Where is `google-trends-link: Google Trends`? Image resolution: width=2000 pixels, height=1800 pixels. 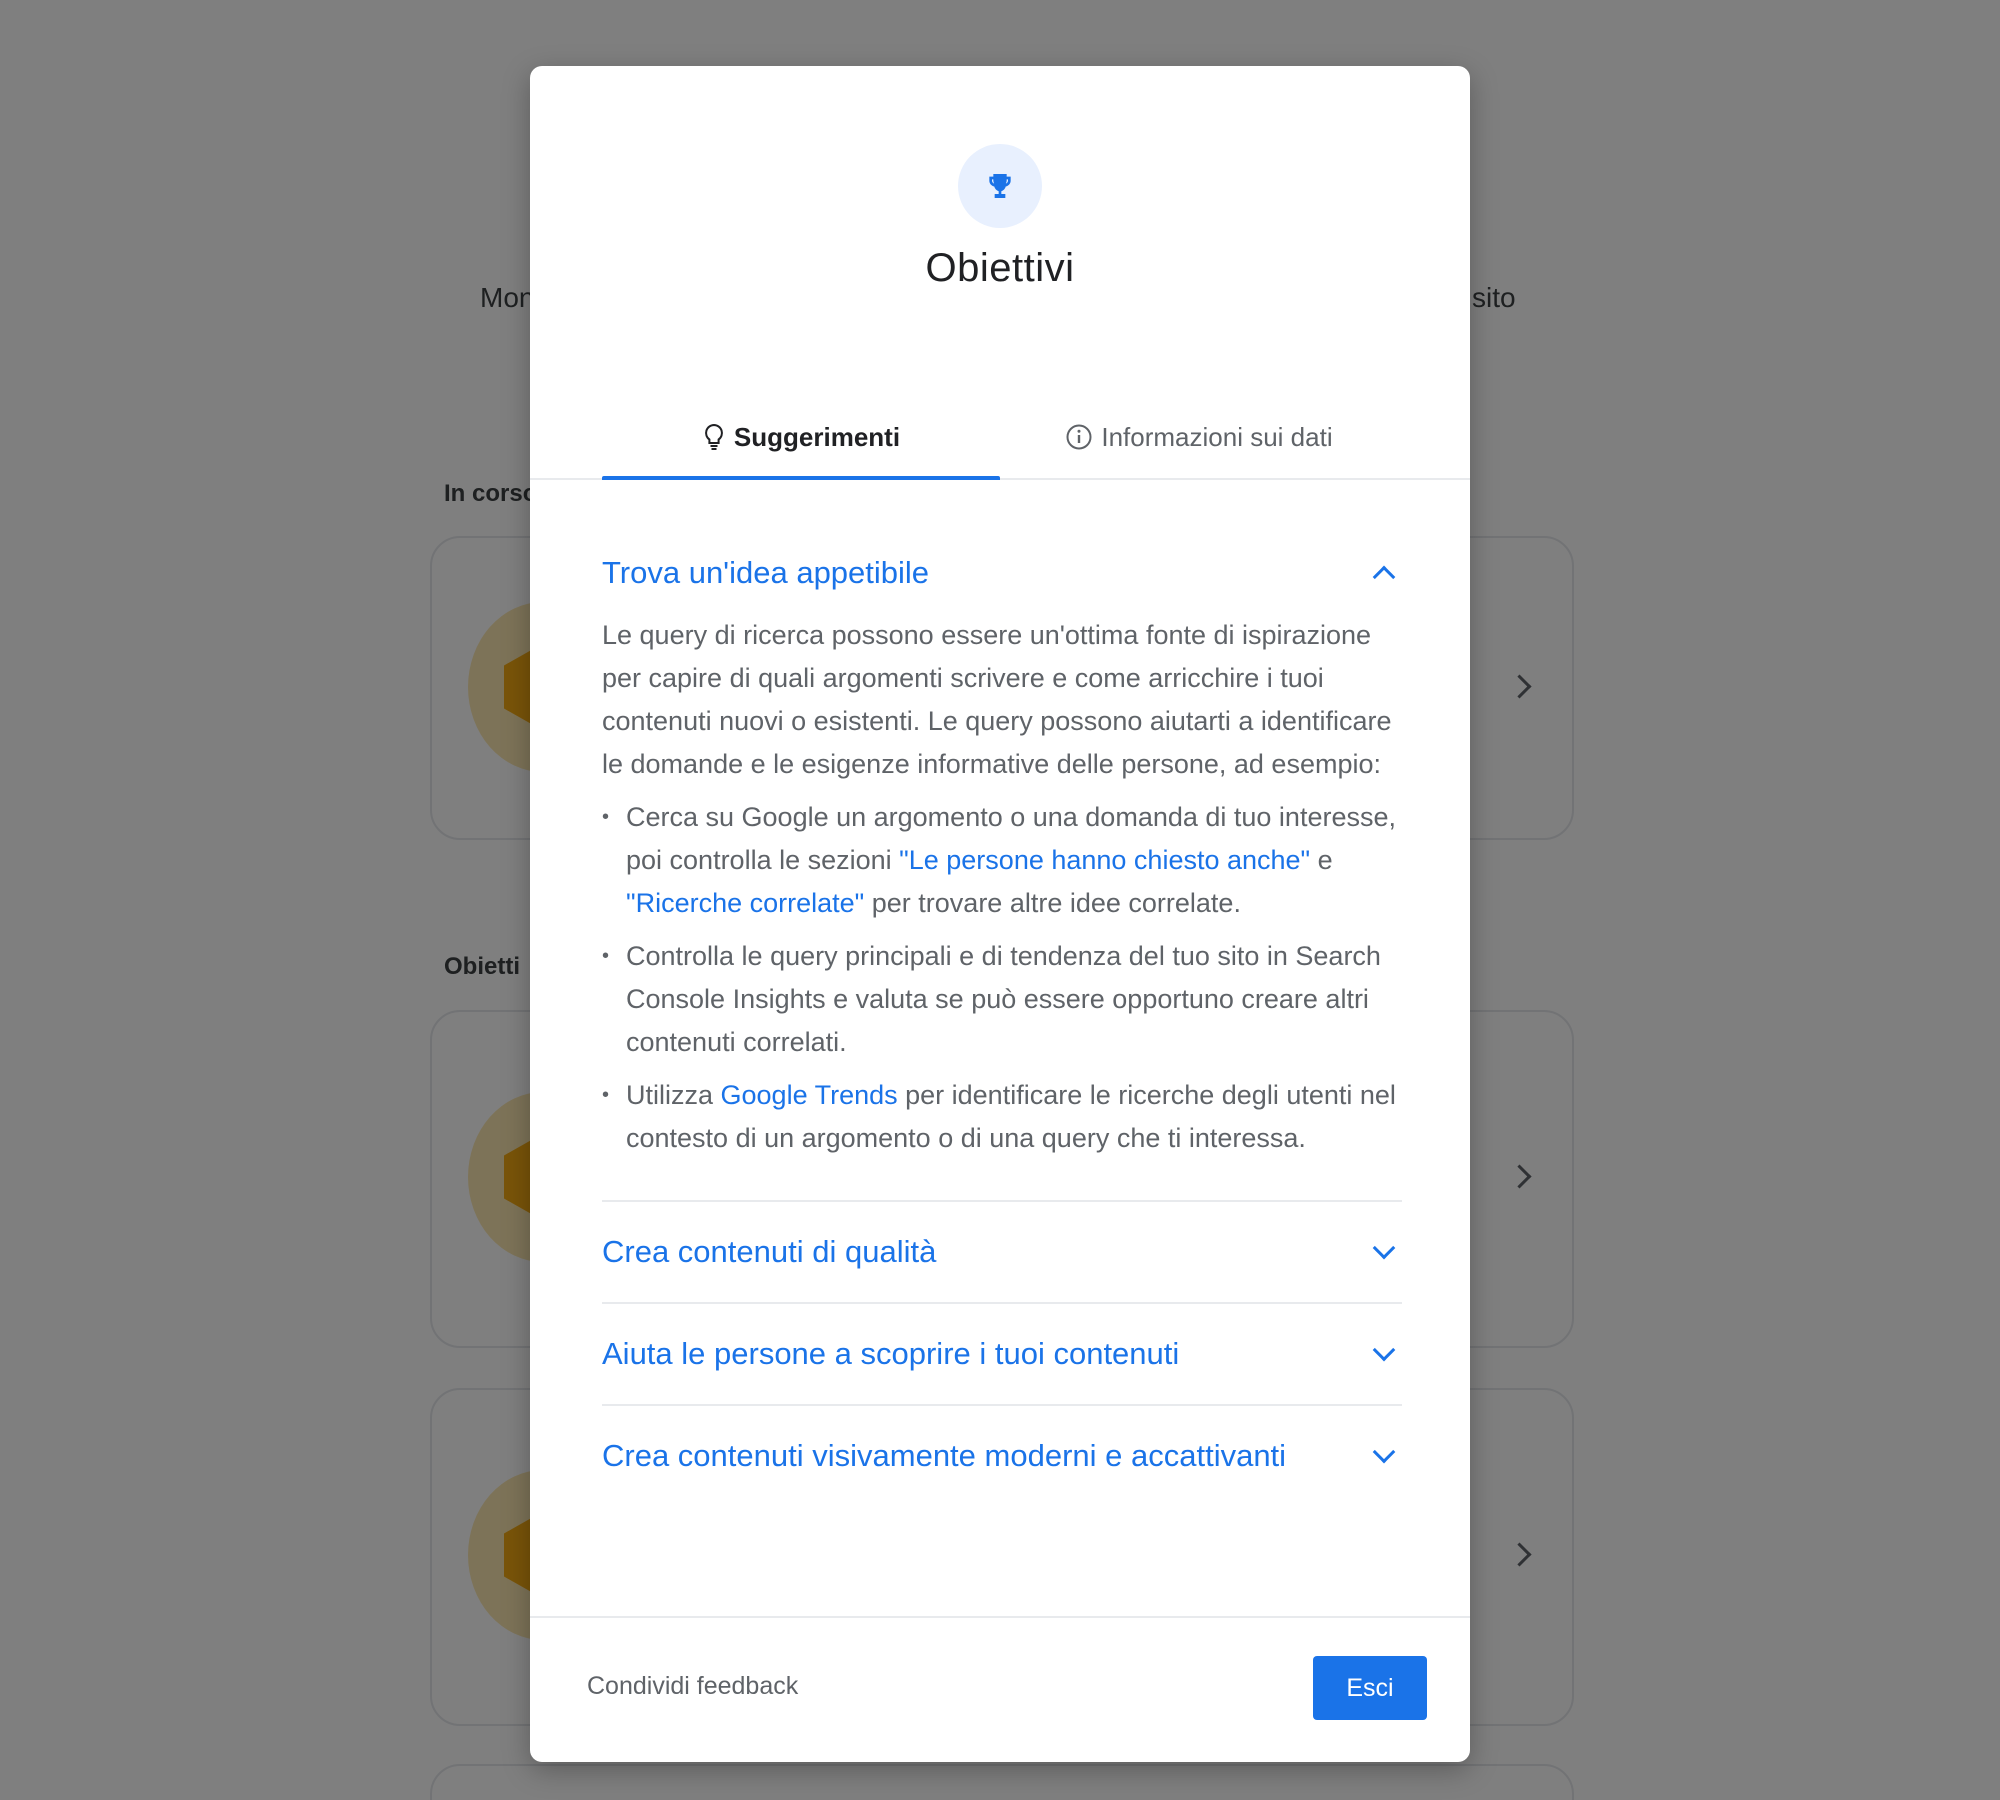
google-trends-link: Google Trends is located at coordinates (809, 1095).